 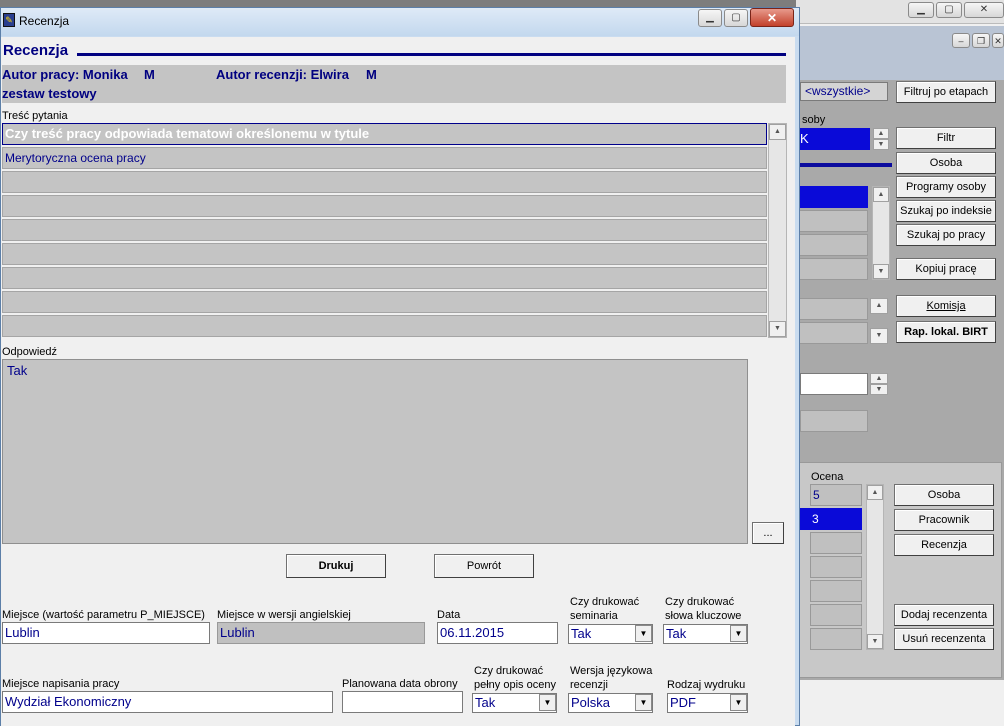 I want to click on committee-button: Komisja, so click(x=946, y=306).